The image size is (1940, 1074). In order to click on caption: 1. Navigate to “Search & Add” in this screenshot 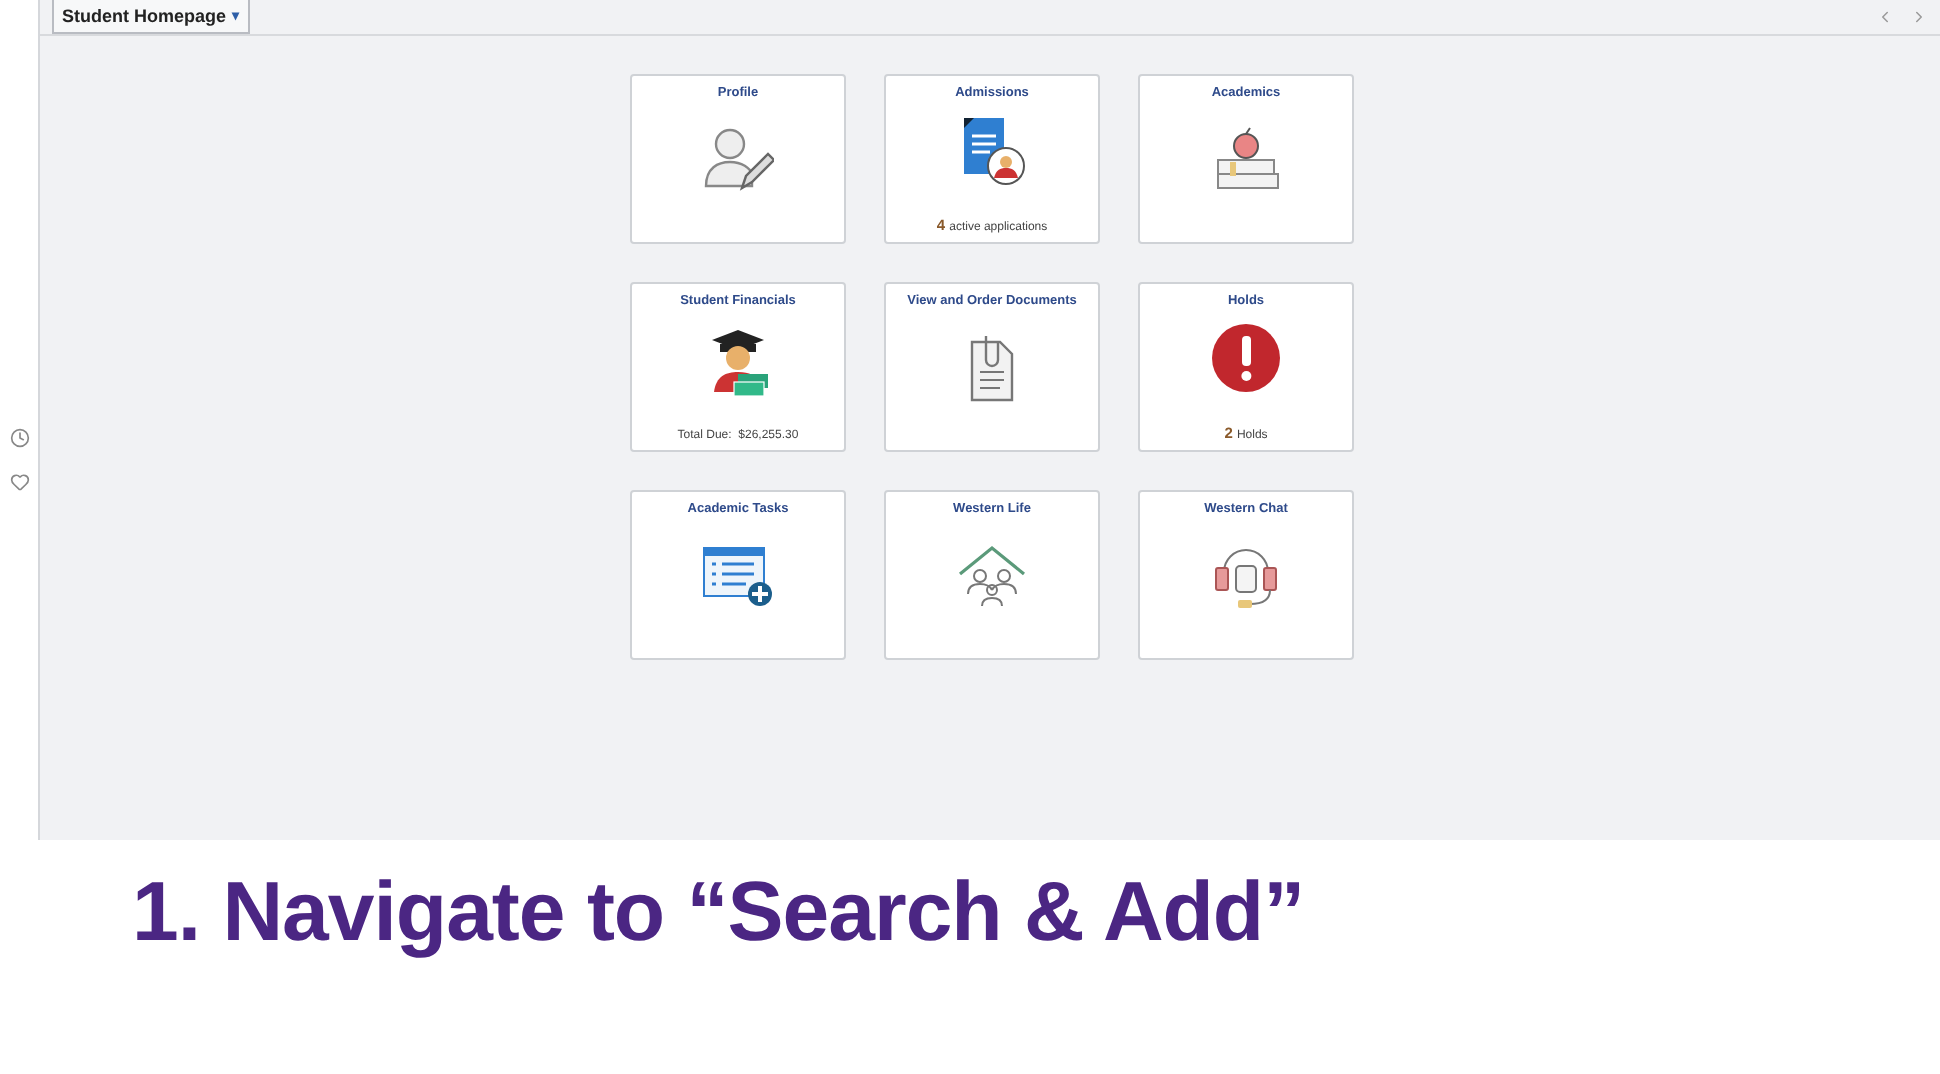, I will do `click(719, 912)`.